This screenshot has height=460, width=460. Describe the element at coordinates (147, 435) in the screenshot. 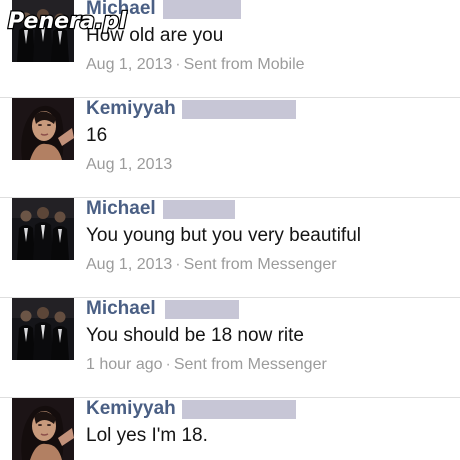

I see `message-text: Lol yes I'm 18.` at that location.